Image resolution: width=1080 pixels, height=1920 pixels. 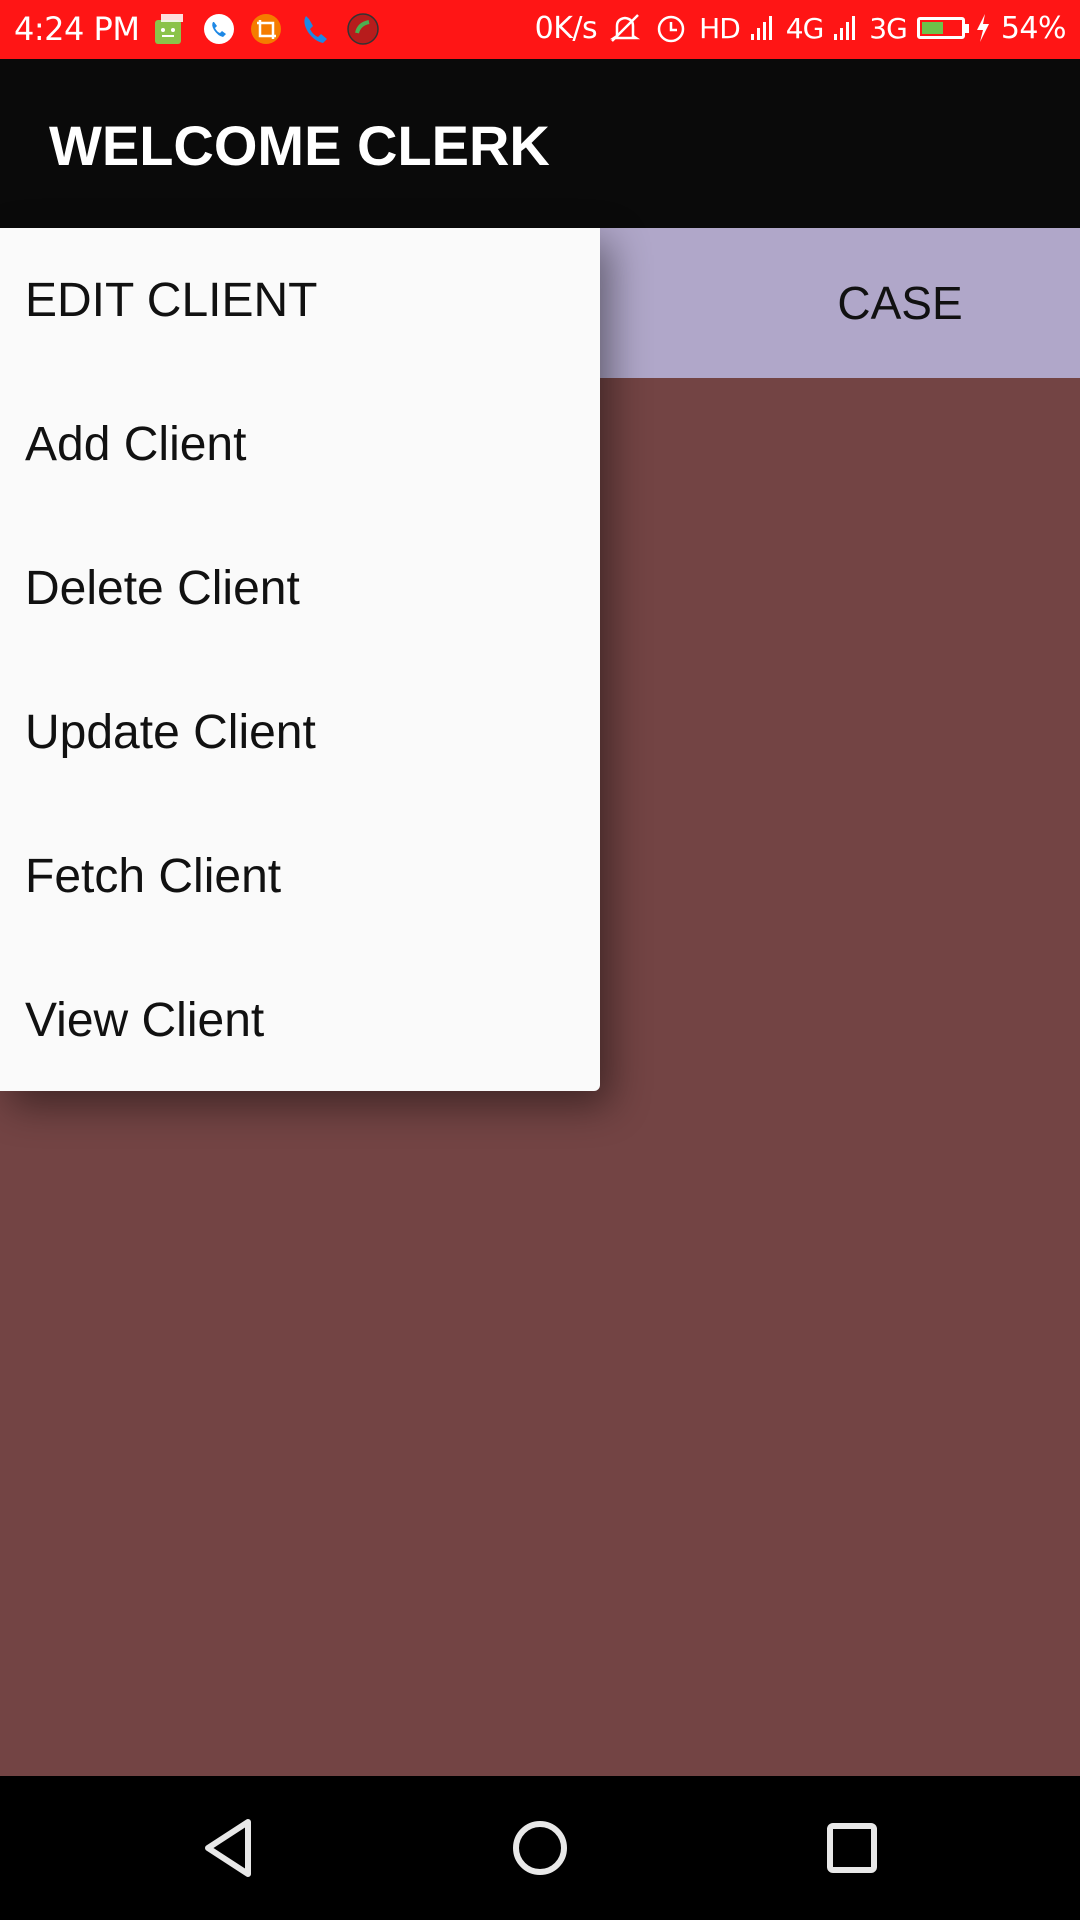 I want to click on status-indicators: 0K/s HD 4G 3G 54%, so click(x=800, y=28).